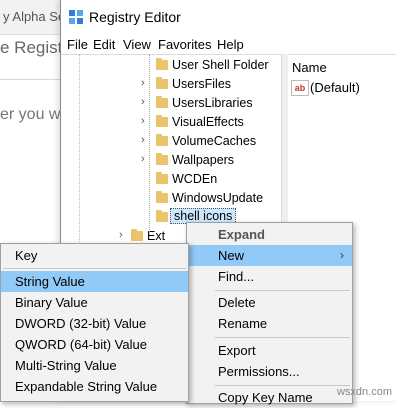 This screenshot has width=396, height=408. I want to click on title-bar: Registry Editor, so click(228, 17).